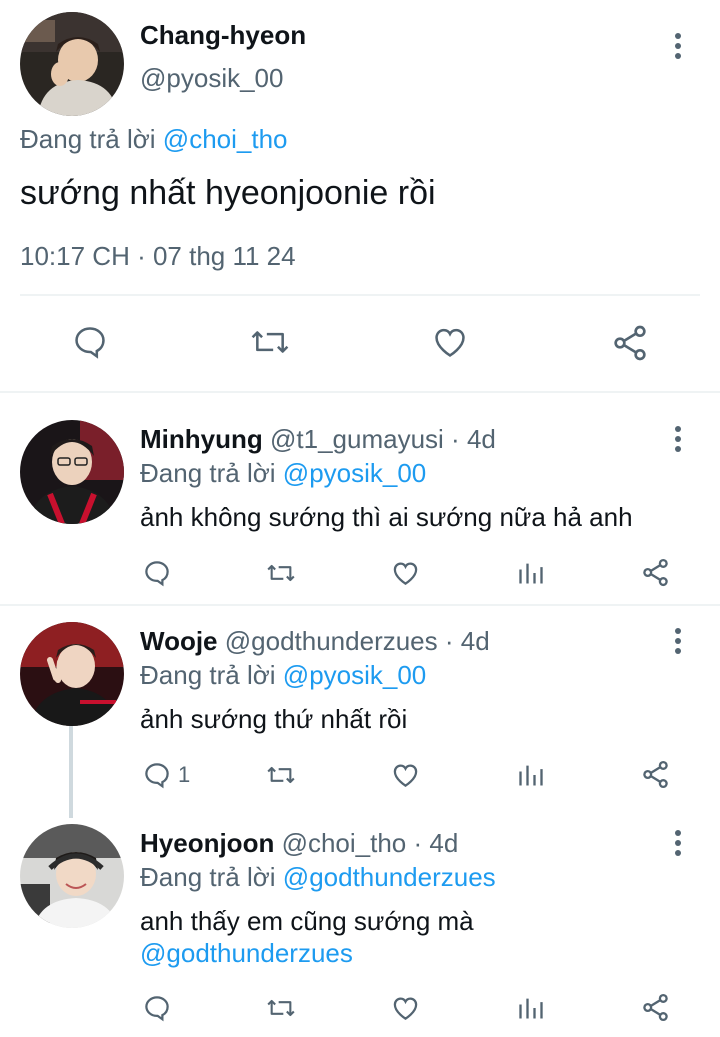 The height and width of the screenshot is (1037, 720). I want to click on author-handle: @choi_tho, so click(344, 843).